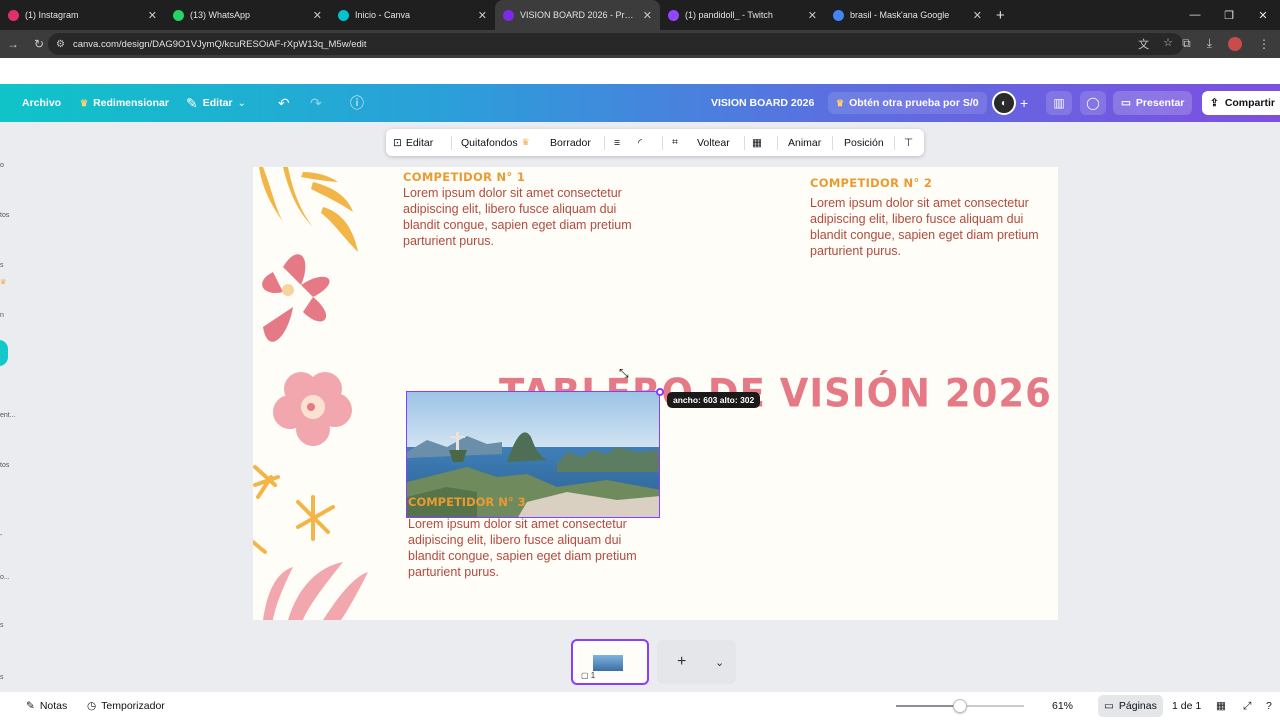 The height and width of the screenshot is (720, 1280). Describe the element at coordinates (2, 165) in the screenshot. I see `sidebar-item: o` at that location.